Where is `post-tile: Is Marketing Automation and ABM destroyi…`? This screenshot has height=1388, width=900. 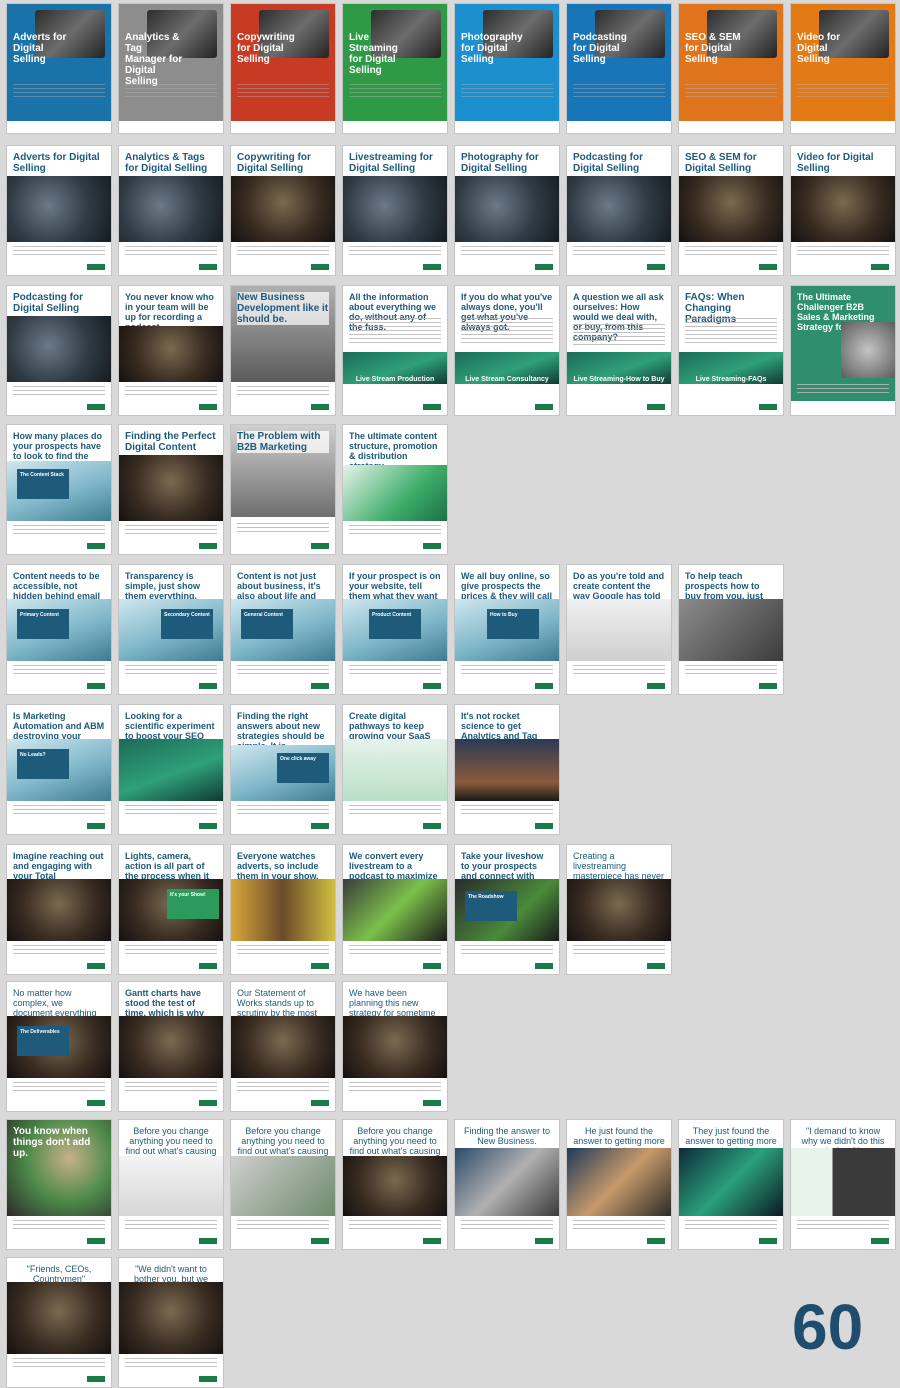 post-tile: Is Marketing Automation and ABM destroyi… is located at coordinates (59, 769).